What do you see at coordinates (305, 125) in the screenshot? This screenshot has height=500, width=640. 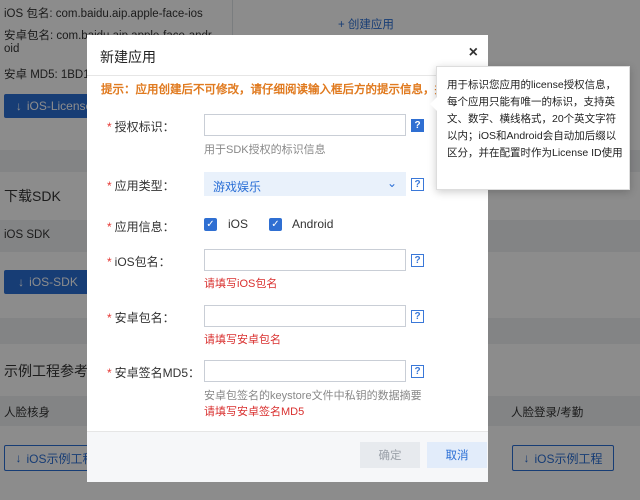 I see `license-id-input` at bounding box center [305, 125].